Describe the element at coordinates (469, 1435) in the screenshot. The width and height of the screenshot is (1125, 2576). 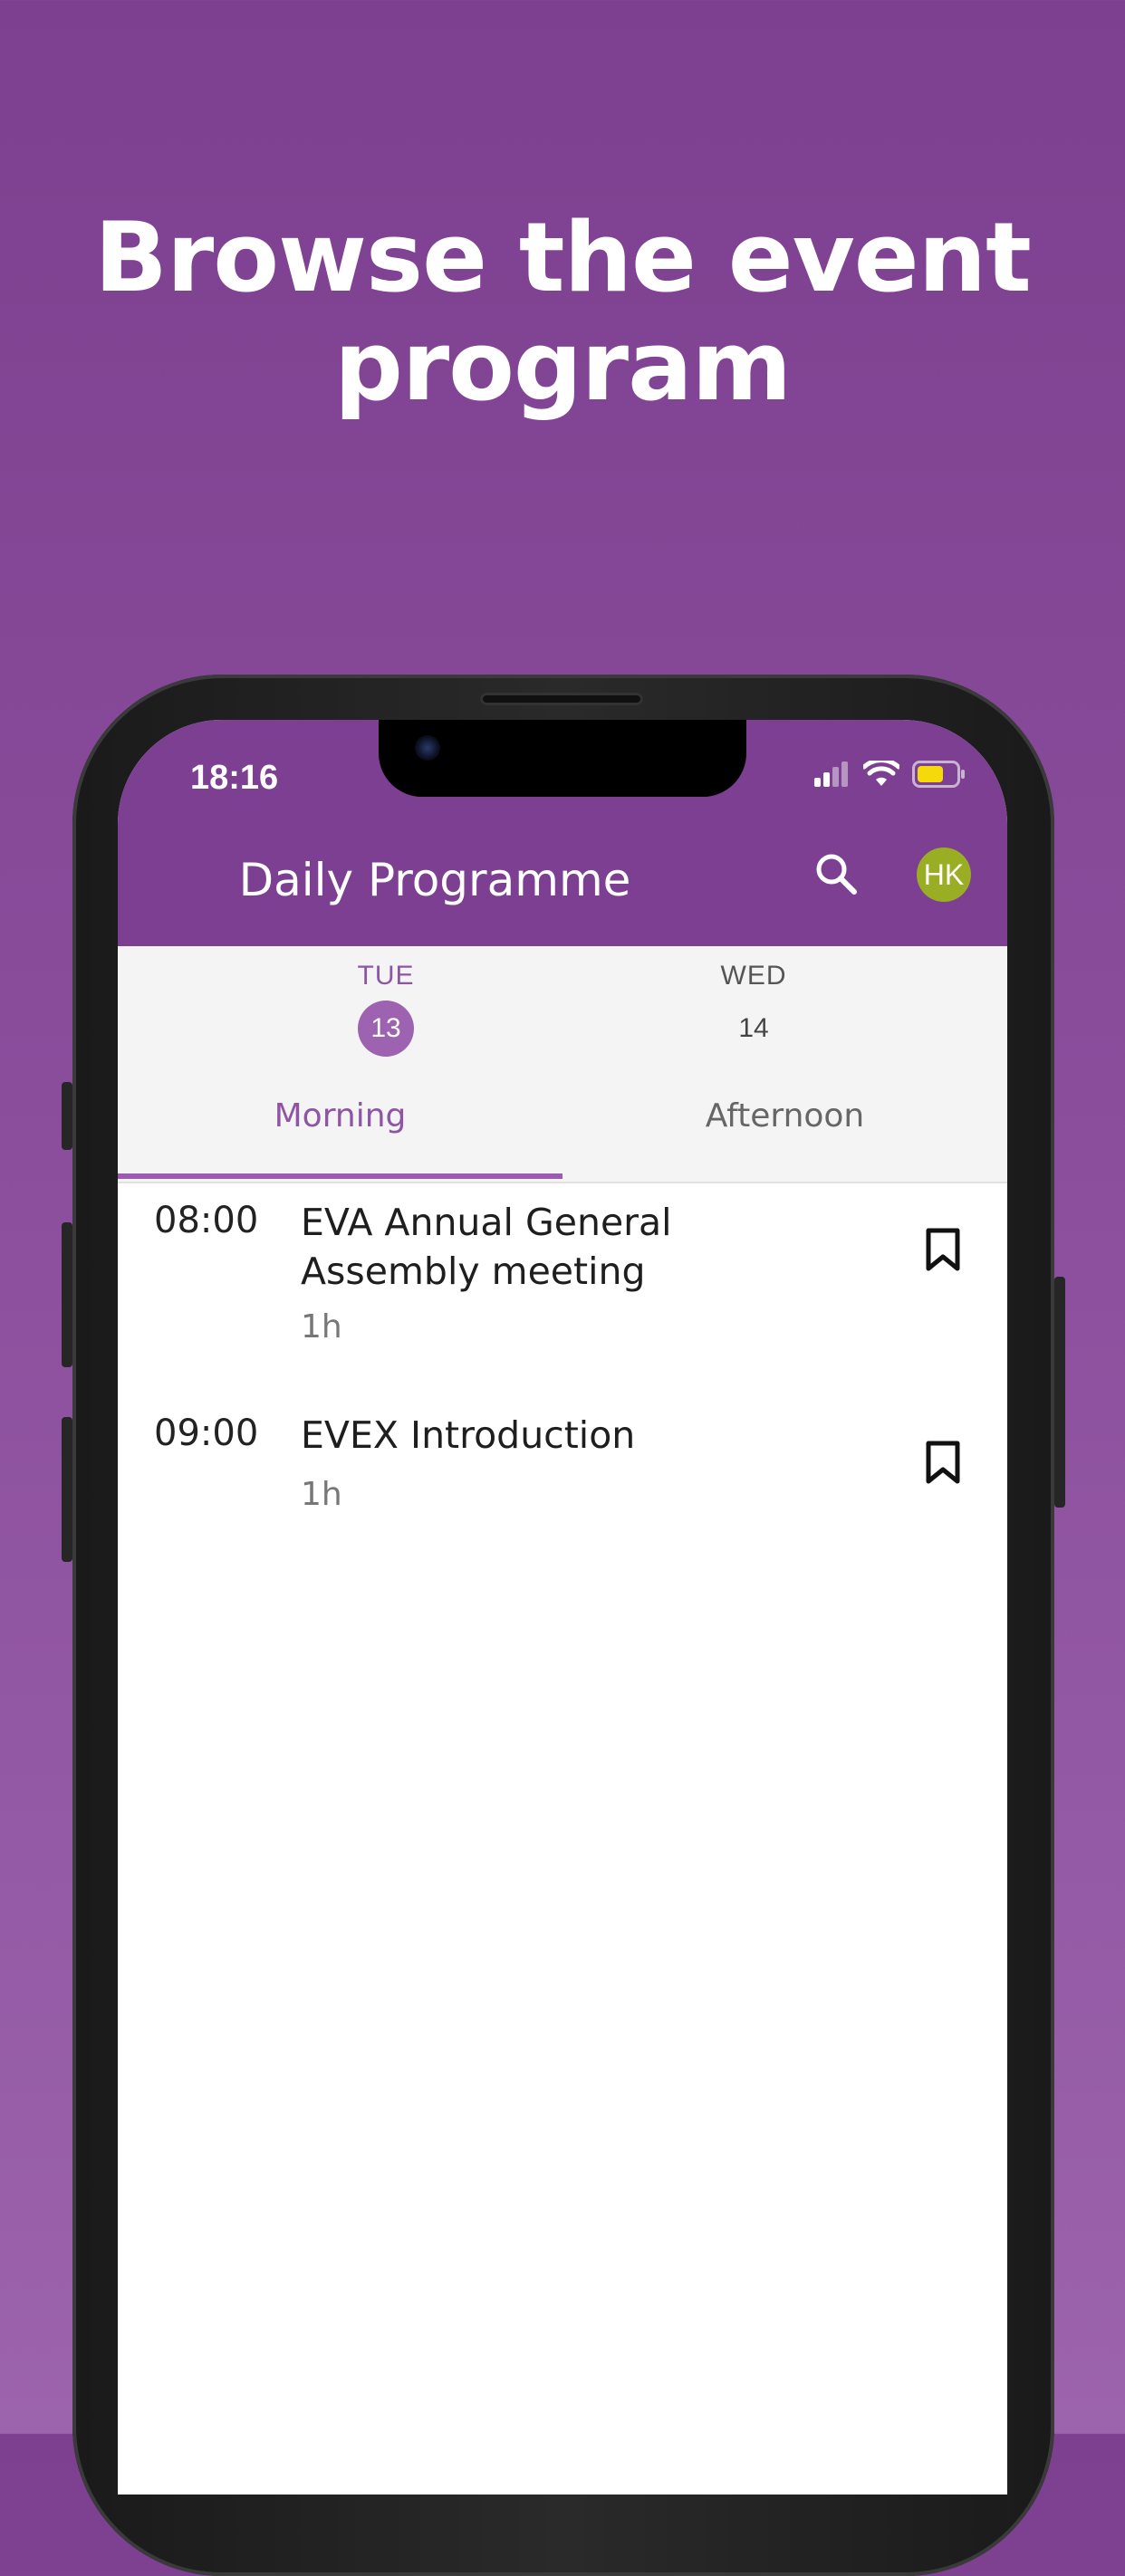
I see `session-title: EVEX Introduction` at that location.